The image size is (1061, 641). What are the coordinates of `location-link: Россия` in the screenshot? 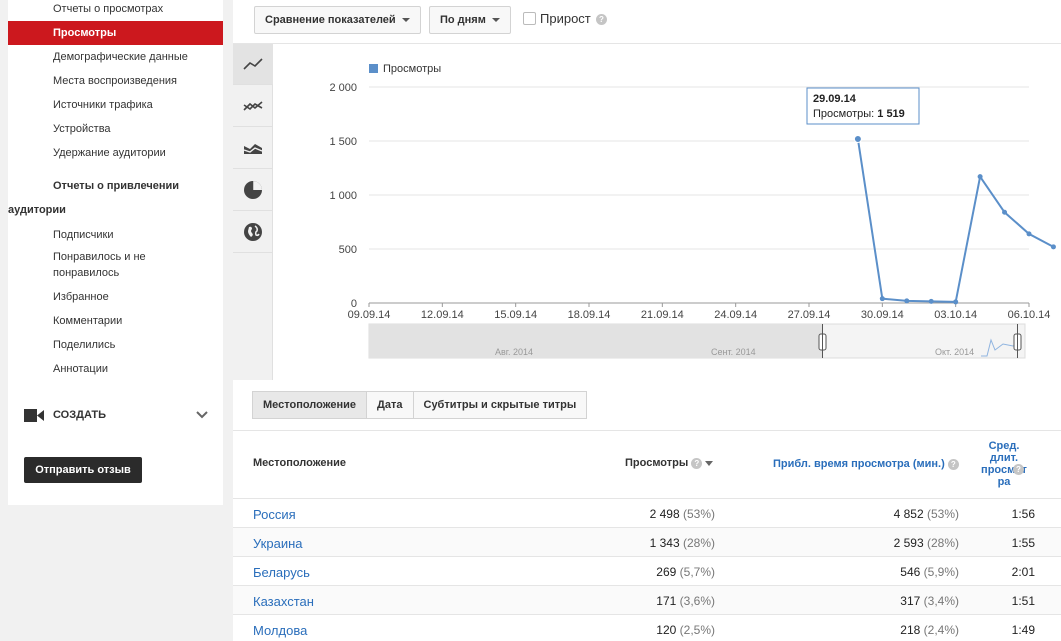 It's located at (274, 514).